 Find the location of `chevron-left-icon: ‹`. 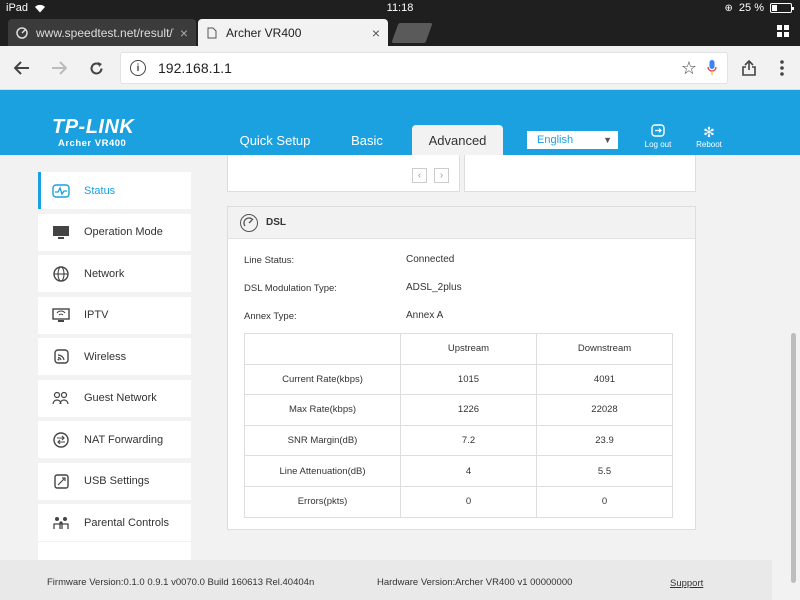

chevron-left-icon: ‹ is located at coordinates (419, 175).